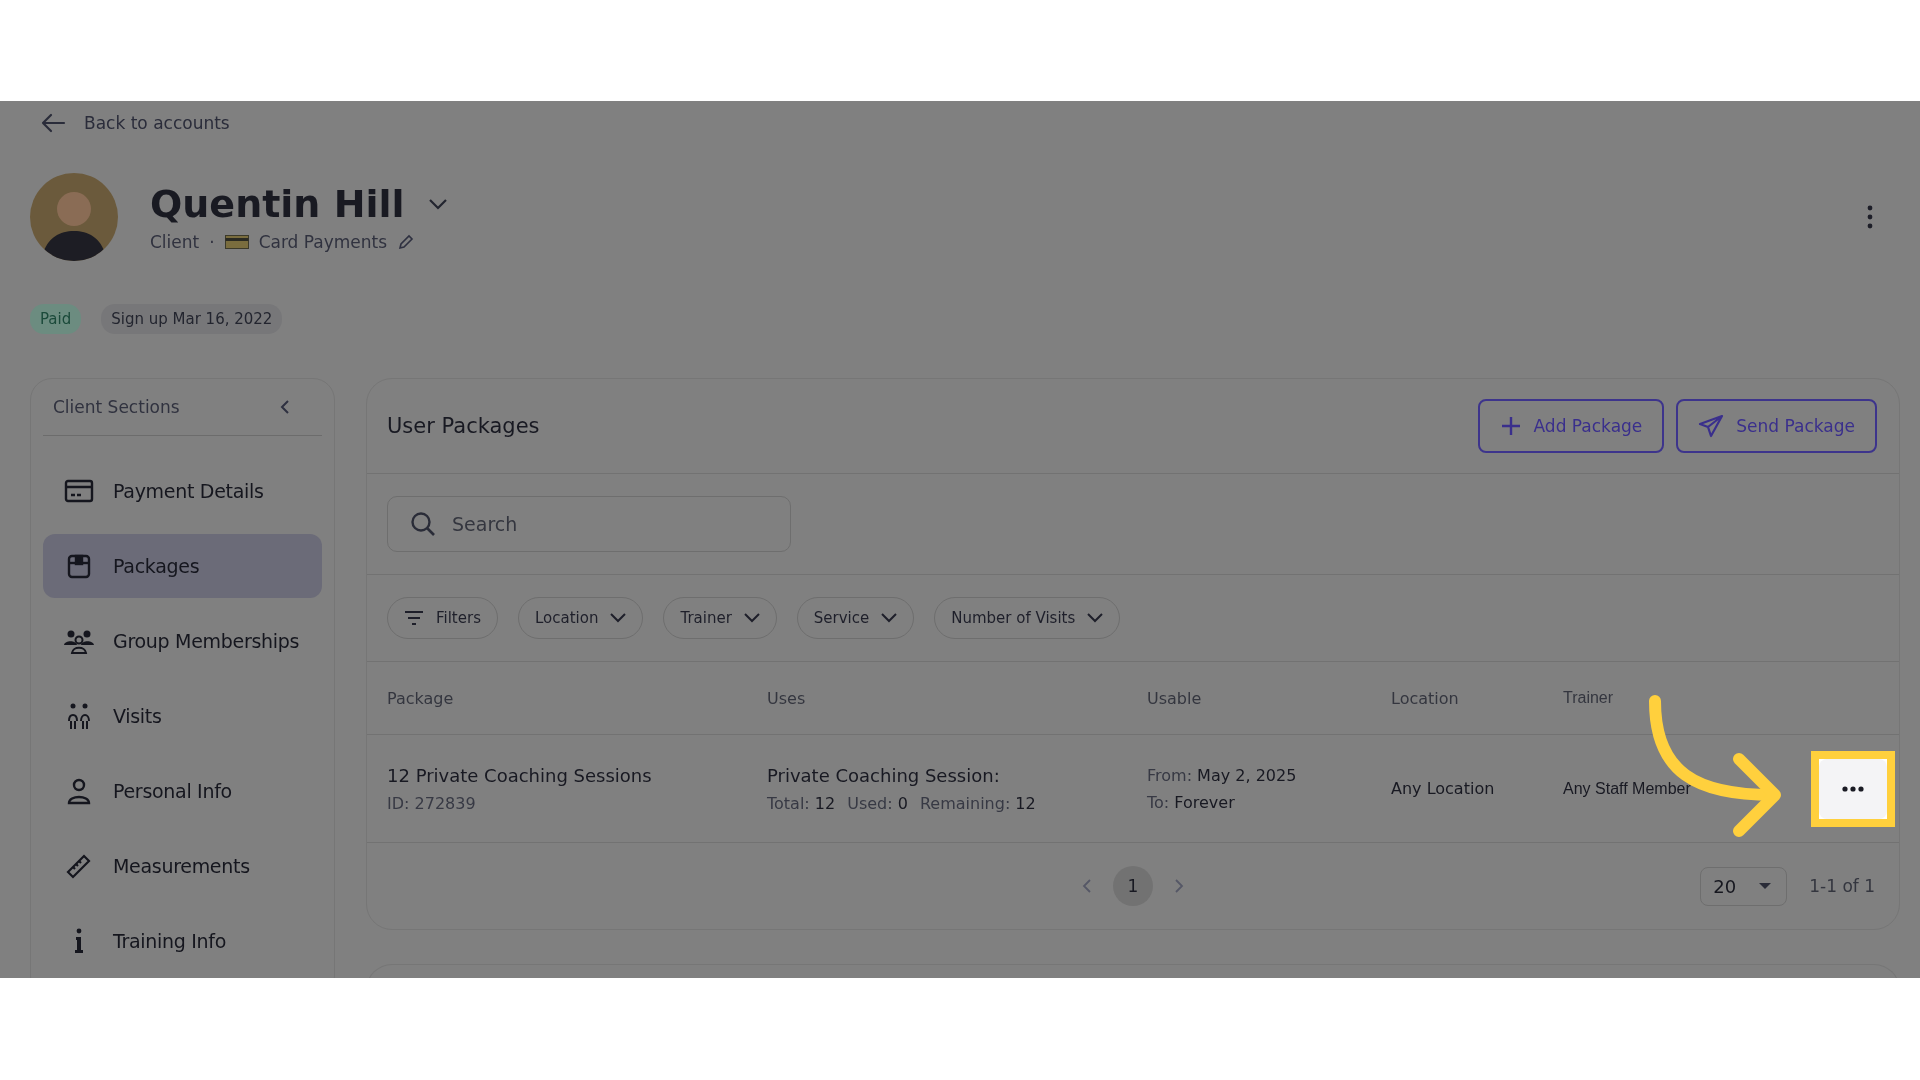  What do you see at coordinates (182, 941) in the screenshot?
I see `sidebar-item: Training Info` at bounding box center [182, 941].